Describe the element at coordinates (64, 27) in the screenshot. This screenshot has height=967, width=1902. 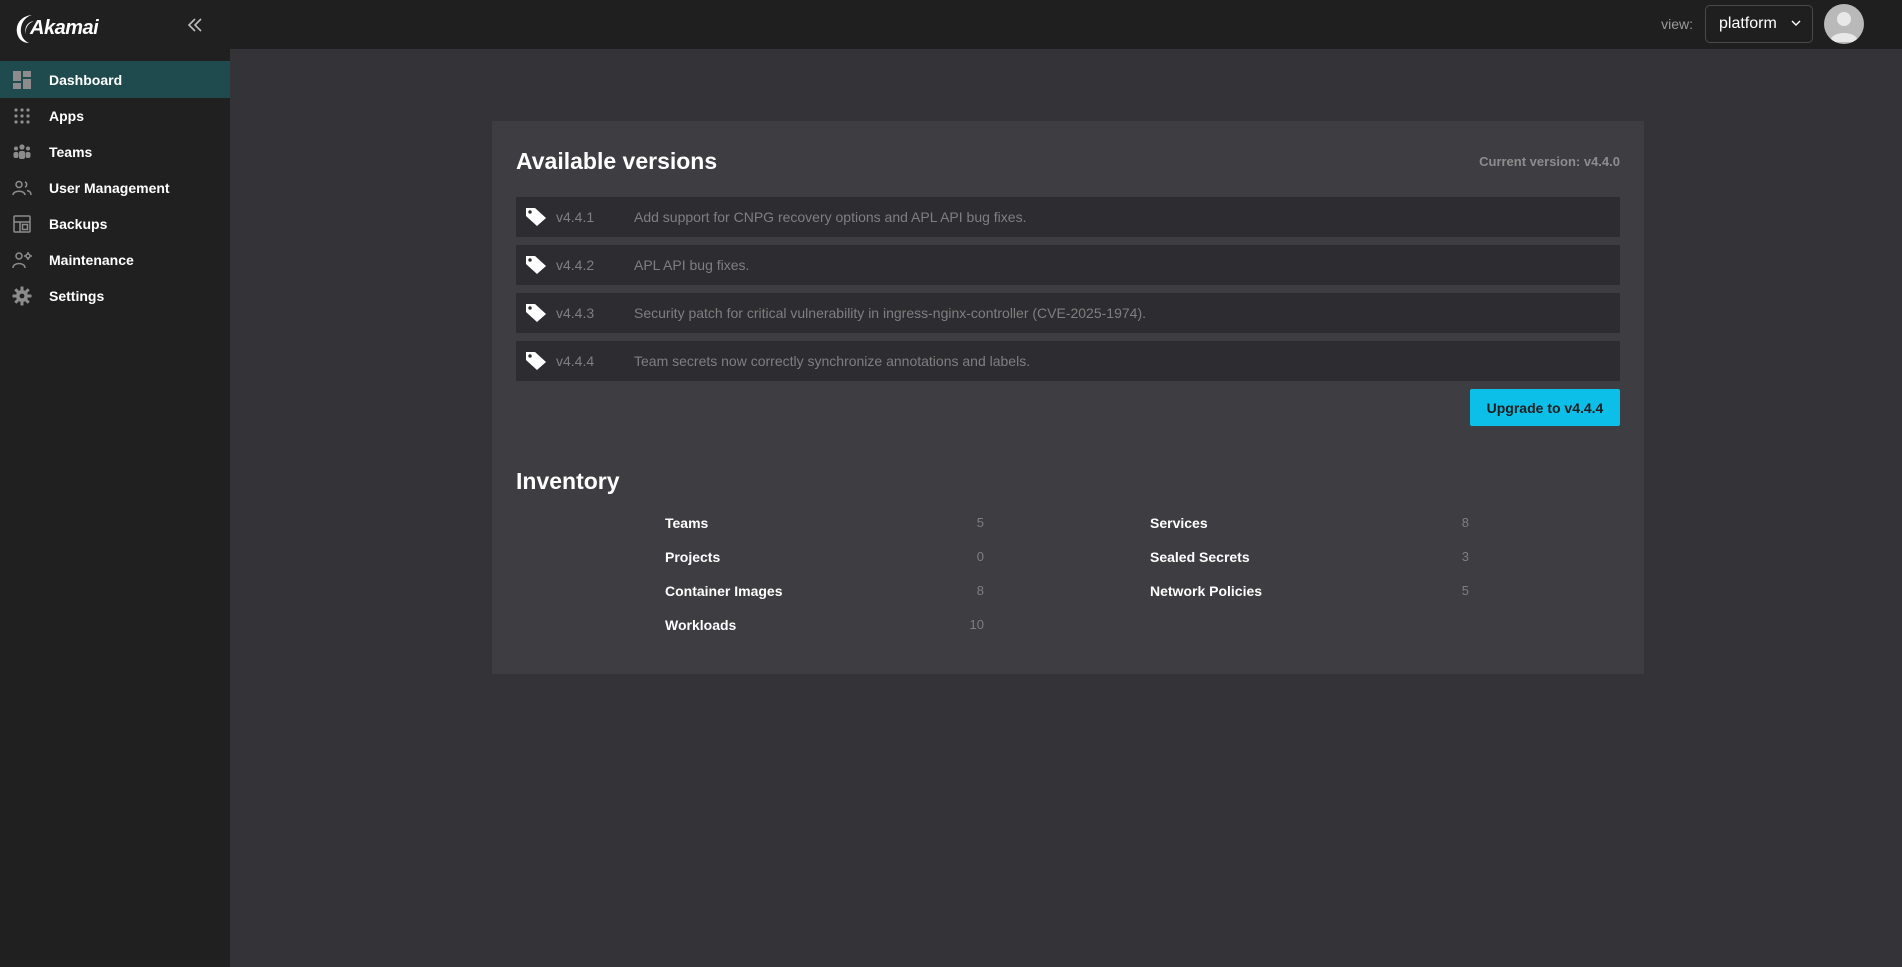
I see `logo-text: Akamai` at that location.